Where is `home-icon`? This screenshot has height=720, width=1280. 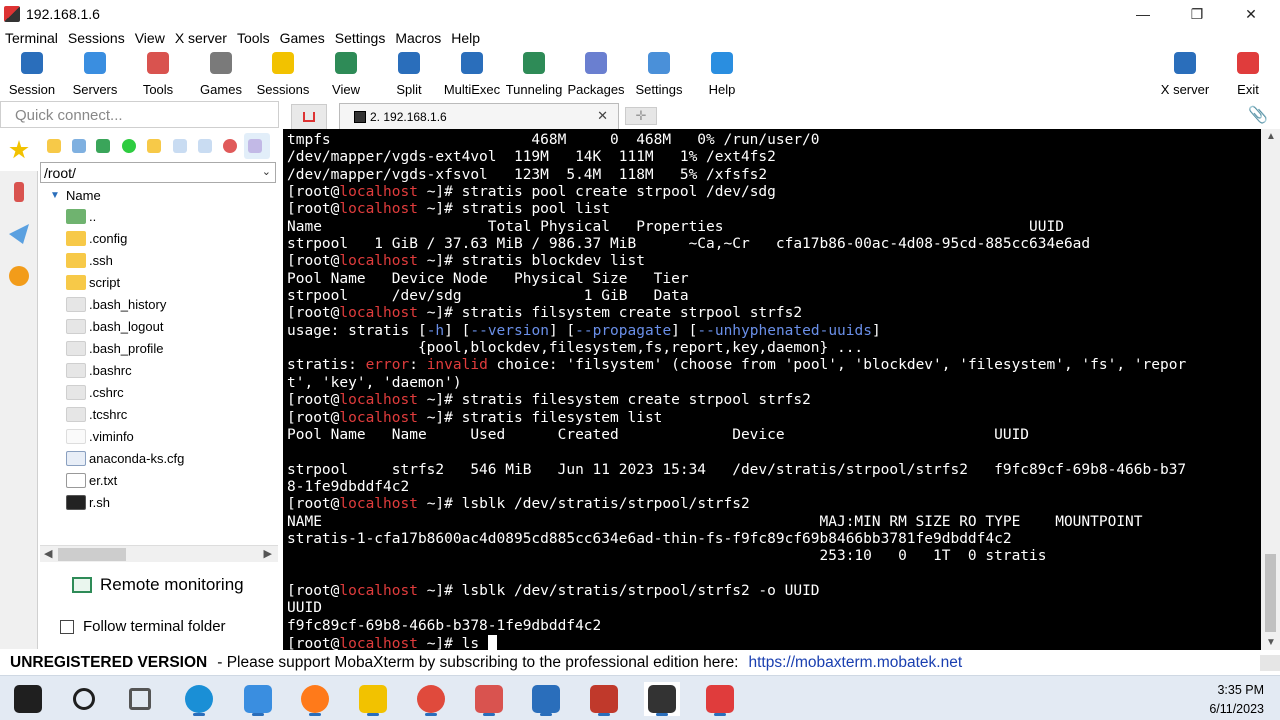
home-icon is located at coordinates (309, 117).